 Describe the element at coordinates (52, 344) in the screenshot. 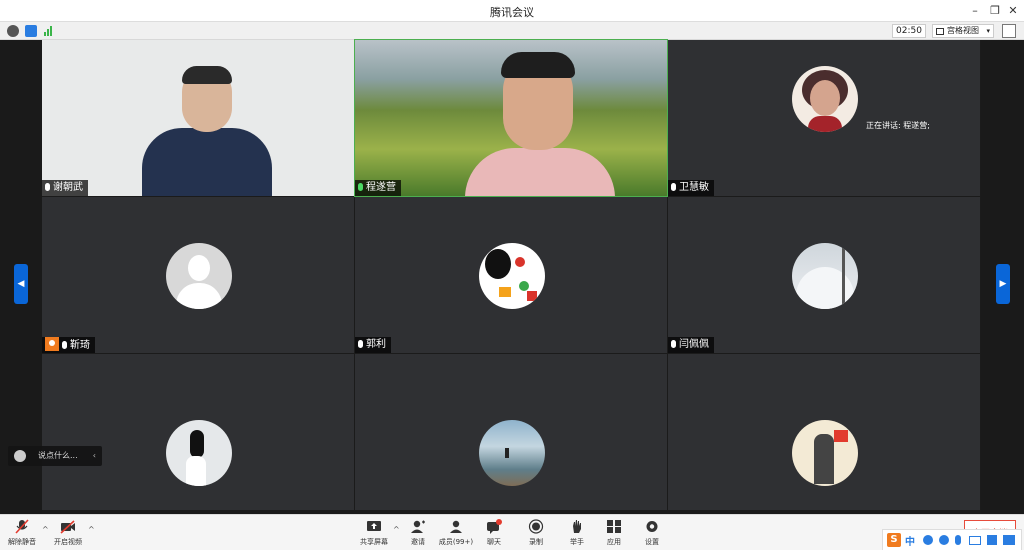

I see `host-icon` at that location.